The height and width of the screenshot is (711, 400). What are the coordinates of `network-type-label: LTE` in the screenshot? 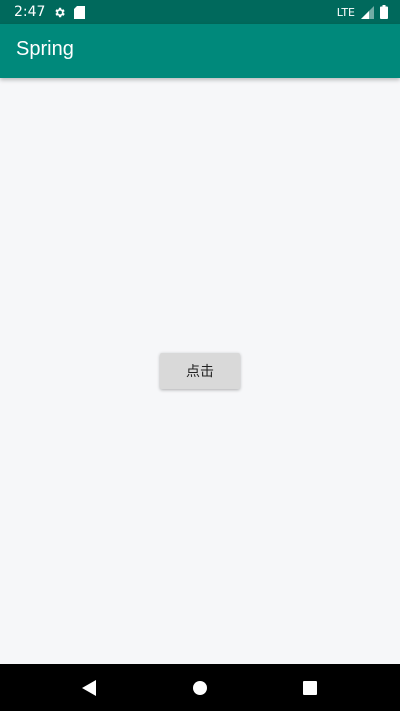 It's located at (345, 12).